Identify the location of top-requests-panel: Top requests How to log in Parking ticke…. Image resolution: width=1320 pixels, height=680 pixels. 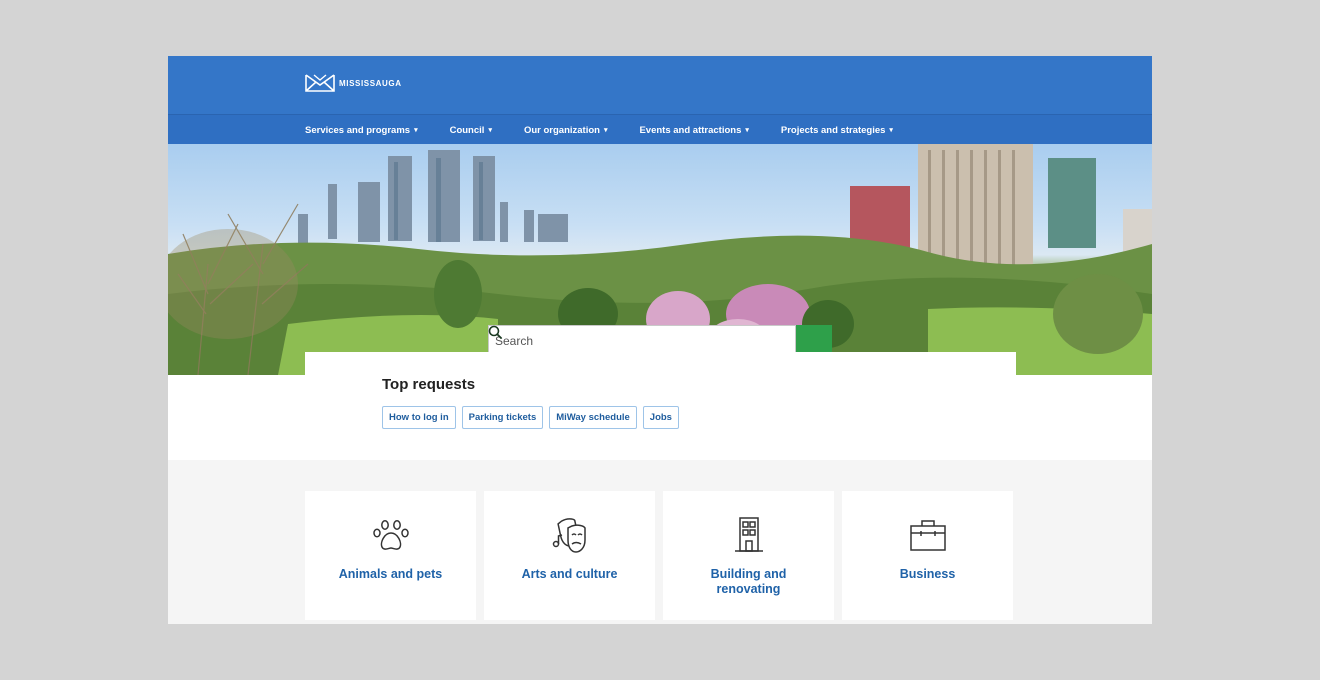
(660, 406).